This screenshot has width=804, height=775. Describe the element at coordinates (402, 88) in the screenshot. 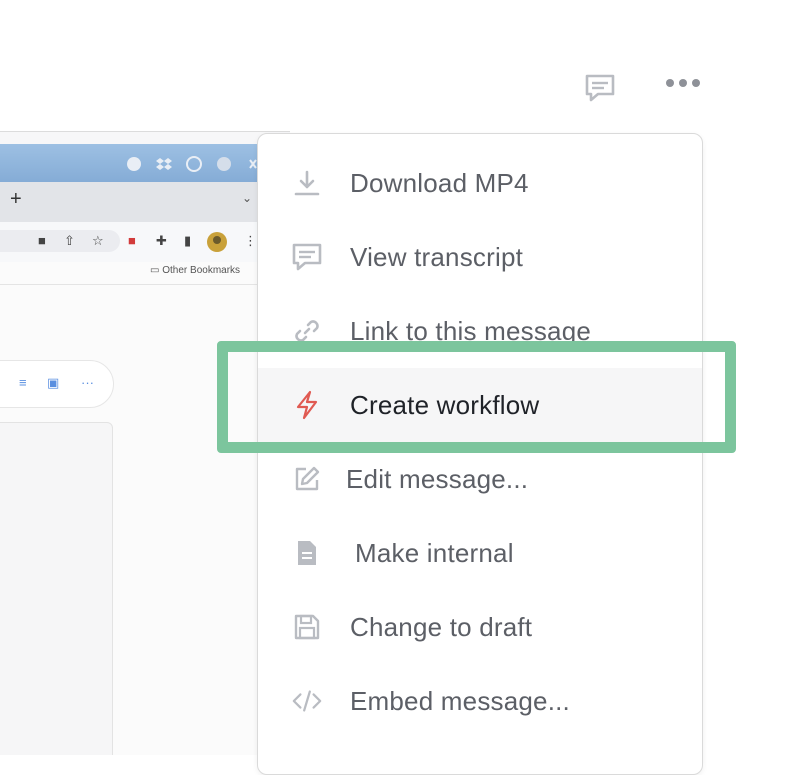

I see `message-actions-bar` at that location.